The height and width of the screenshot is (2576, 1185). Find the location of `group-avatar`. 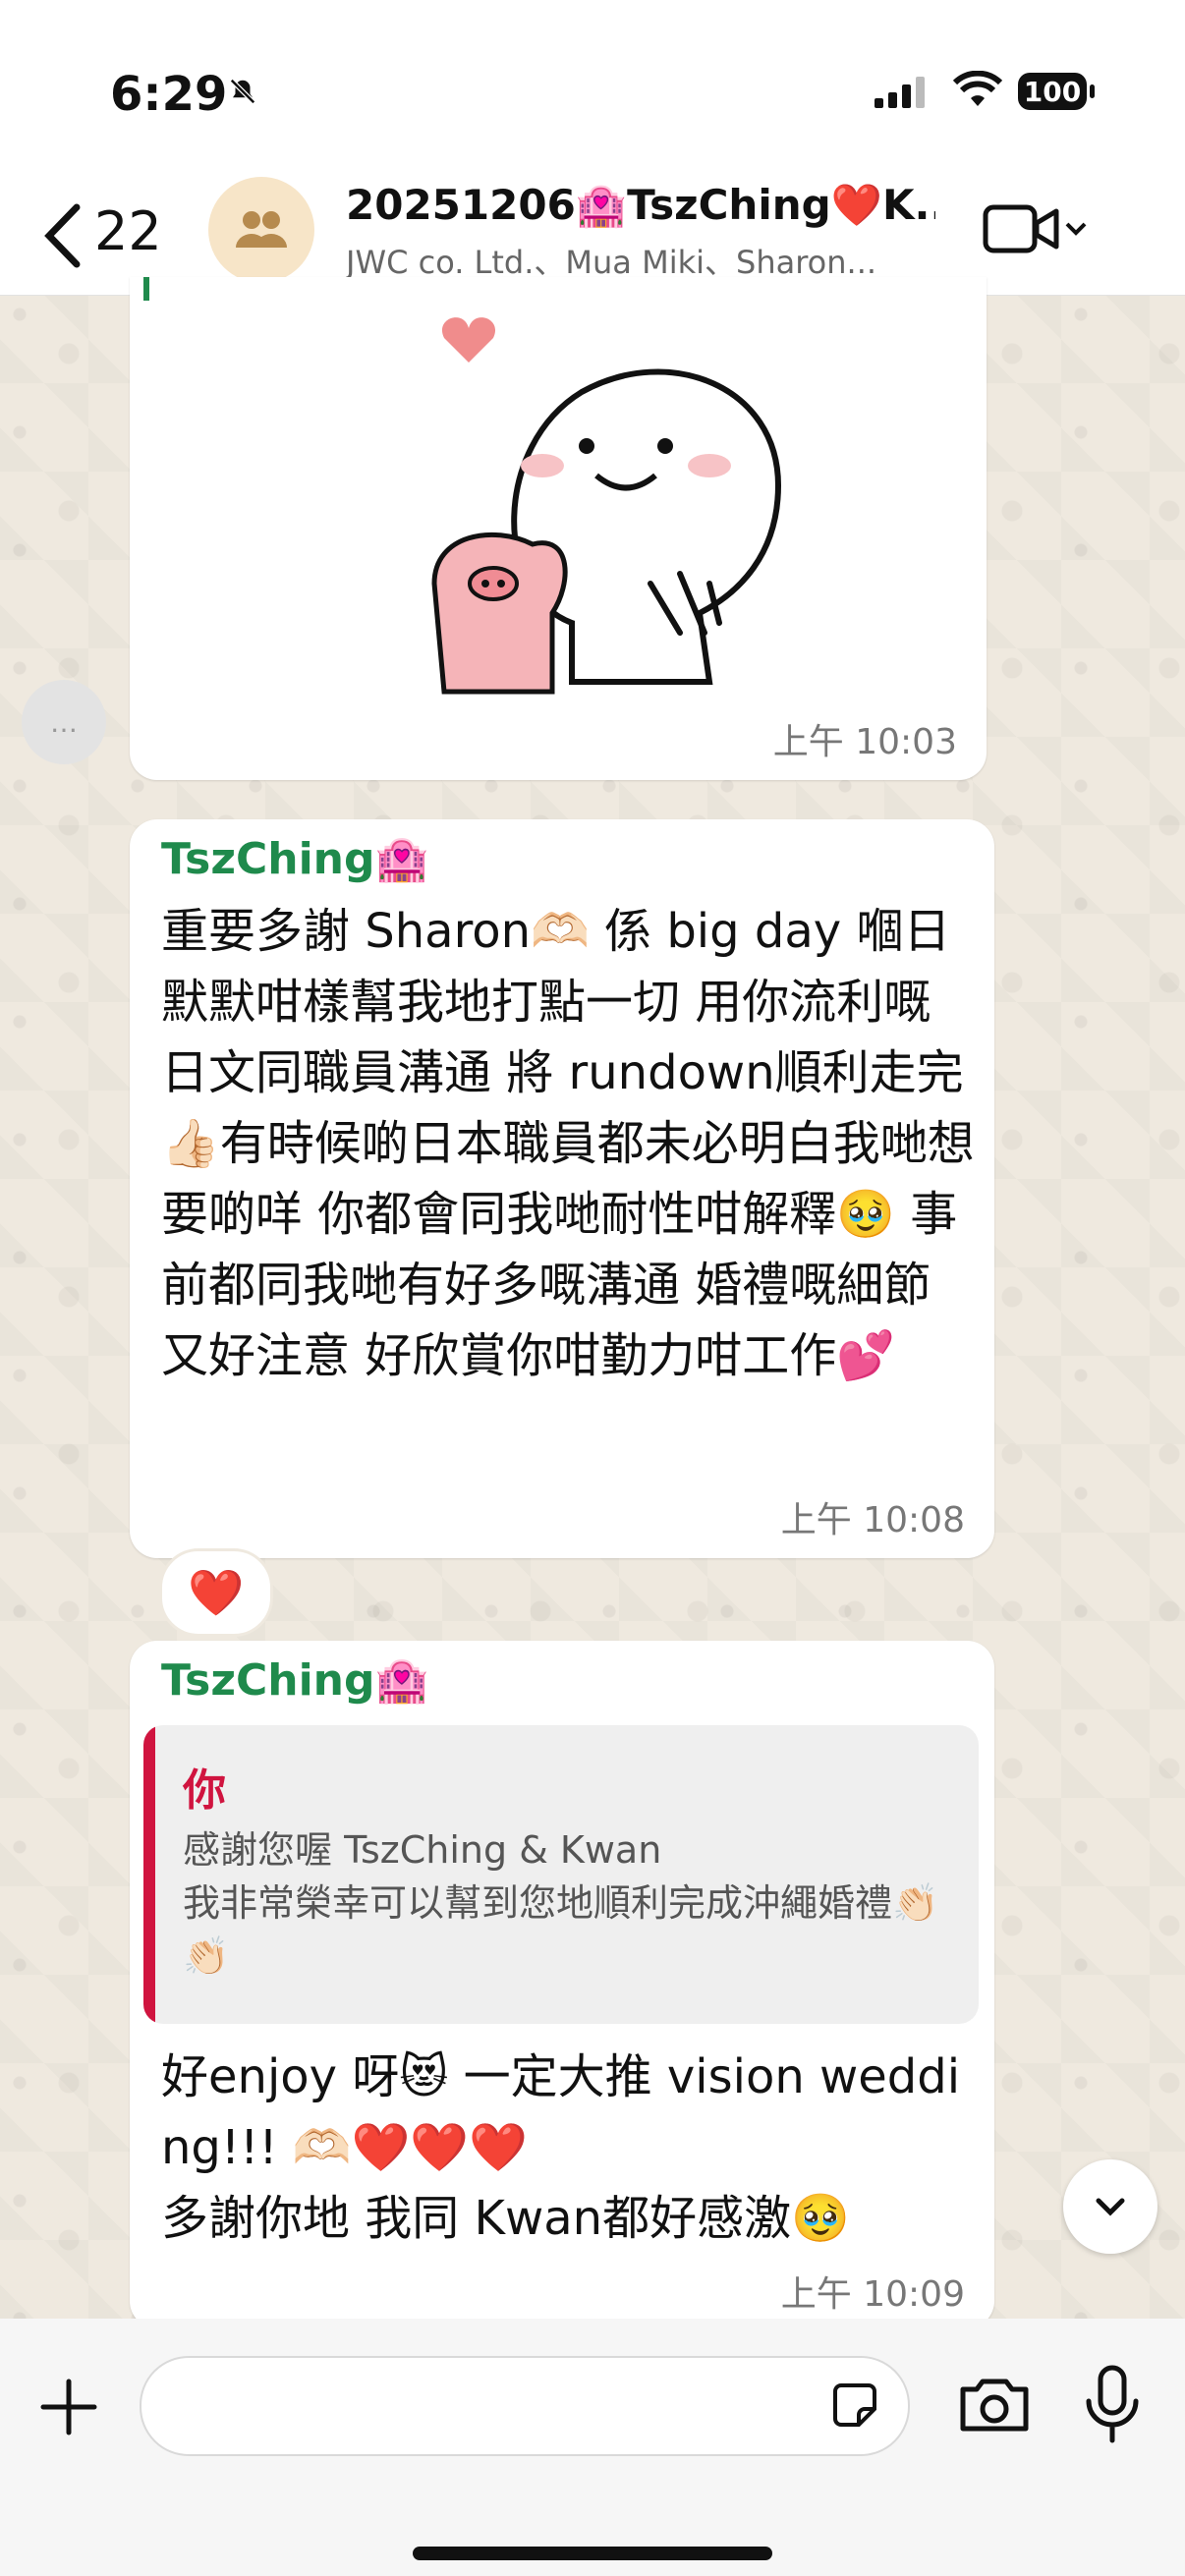

group-avatar is located at coordinates (261, 230).